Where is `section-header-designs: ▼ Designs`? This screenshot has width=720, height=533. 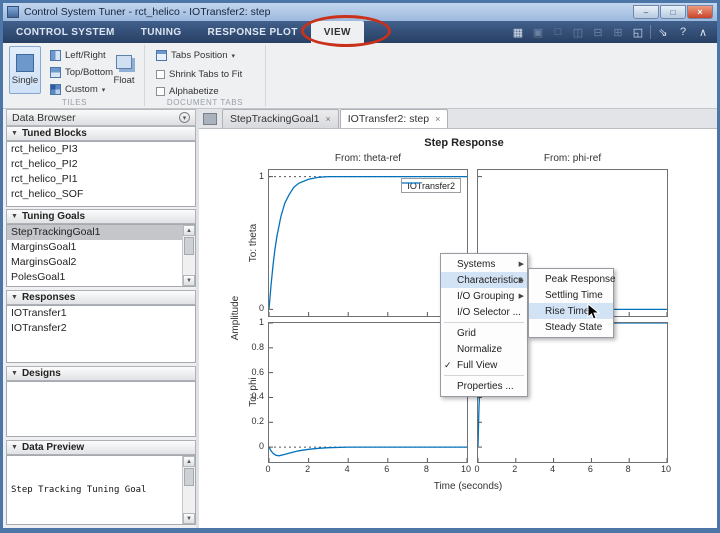
section-header-designs: ▼ Designs is located at coordinates (101, 373).